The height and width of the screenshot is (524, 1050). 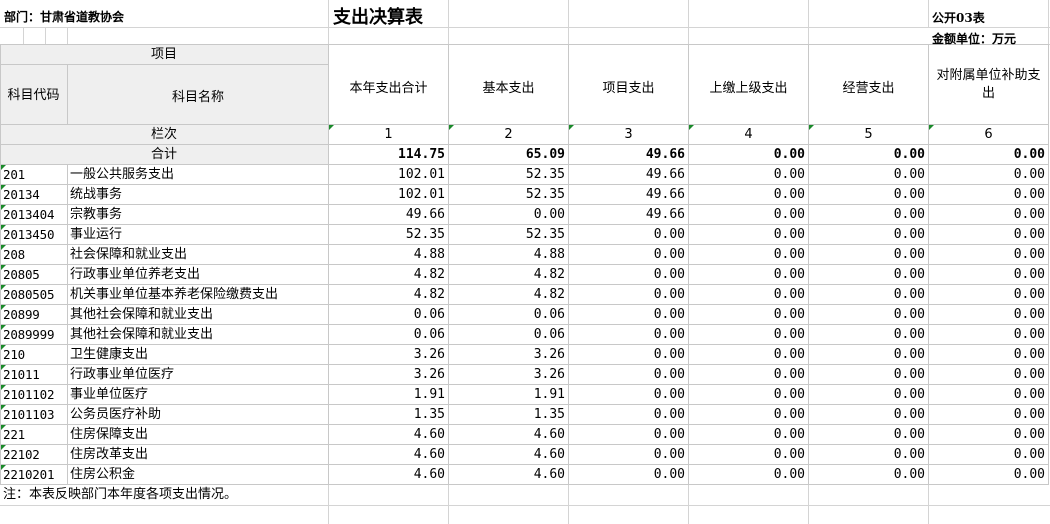 What do you see at coordinates (21, 194) in the screenshot?
I see `row-code: 20134` at bounding box center [21, 194].